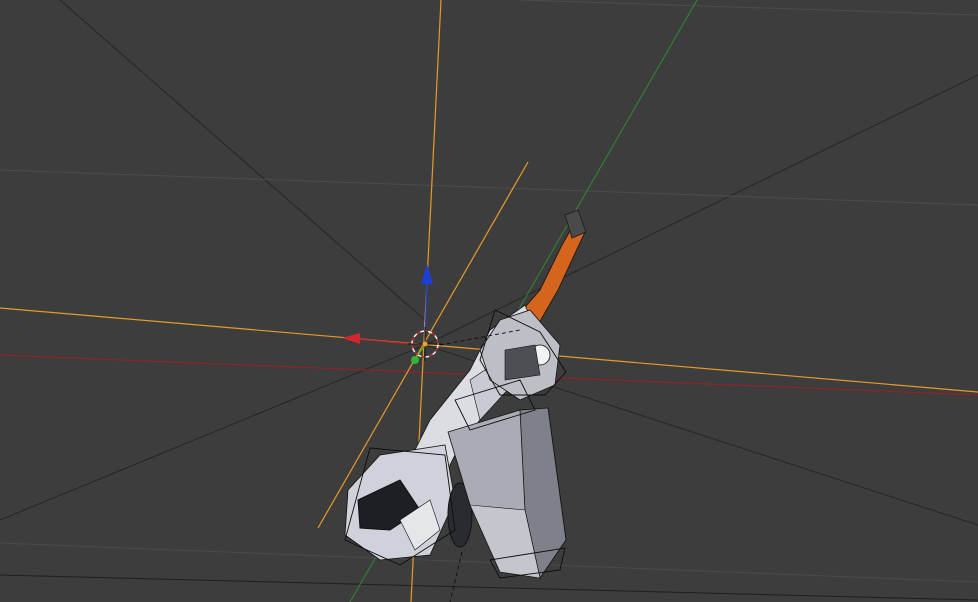 The width and height of the screenshot is (978, 602). I want to click on 3d-cursor-icon, so click(425, 344).